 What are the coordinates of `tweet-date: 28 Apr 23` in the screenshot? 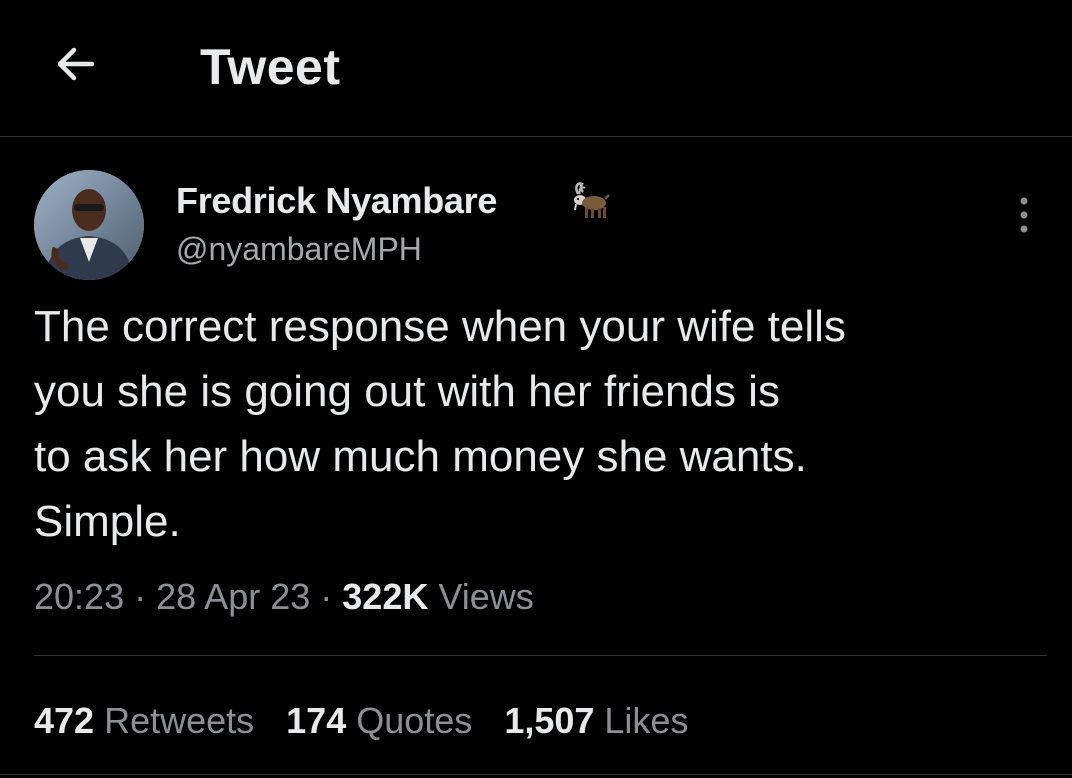 It's located at (233, 596).